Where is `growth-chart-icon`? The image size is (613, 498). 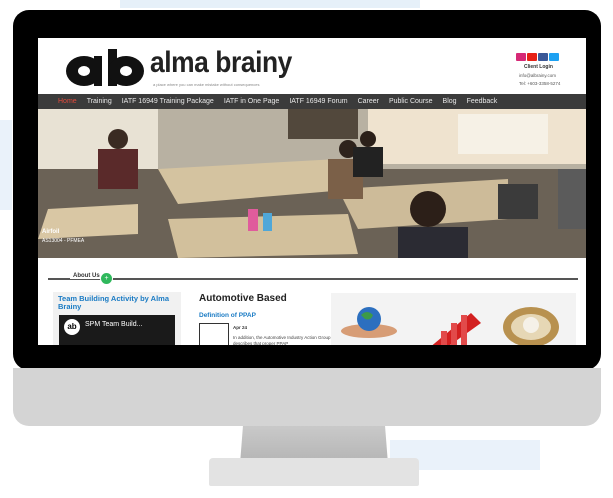
growth-chart-icon is located at coordinates (456, 329).